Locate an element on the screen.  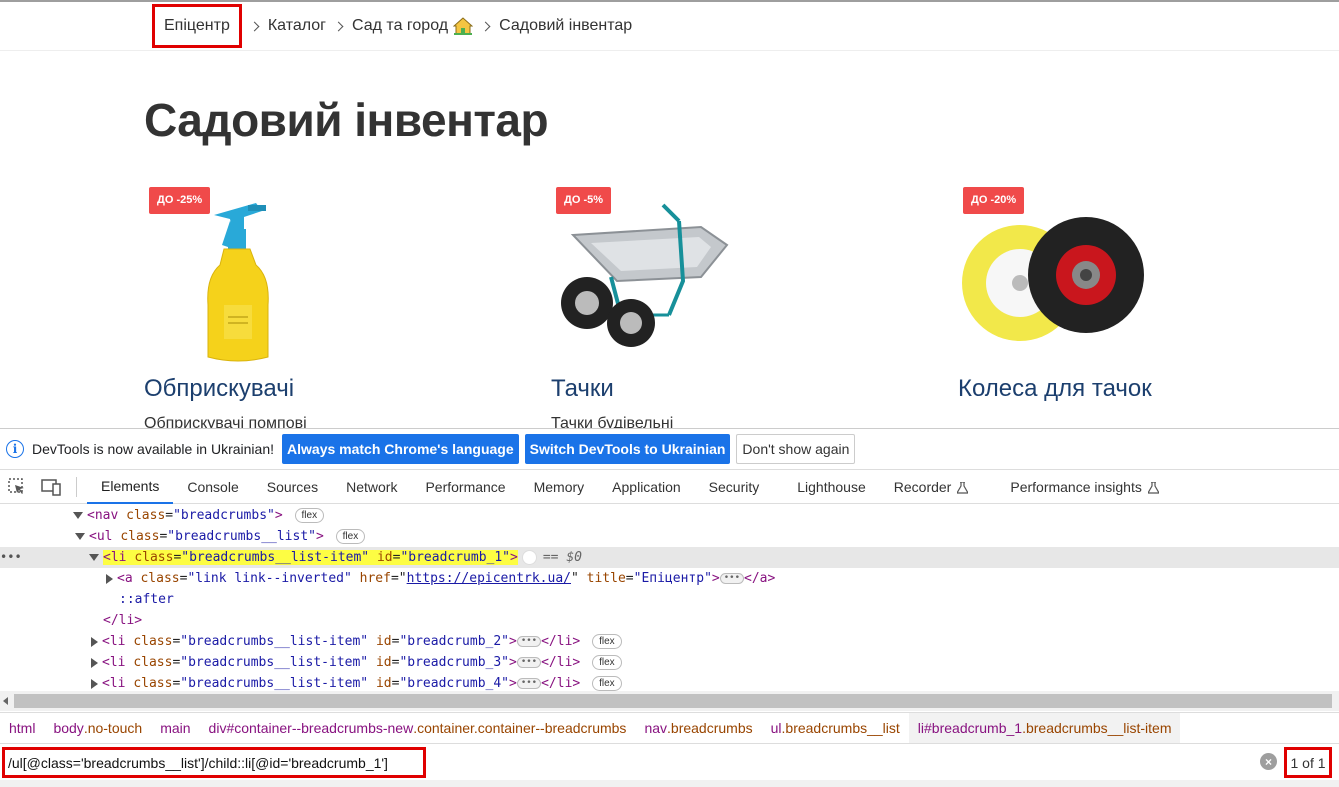
tab-recorder: Recorder is located at coordinates (931, 487).